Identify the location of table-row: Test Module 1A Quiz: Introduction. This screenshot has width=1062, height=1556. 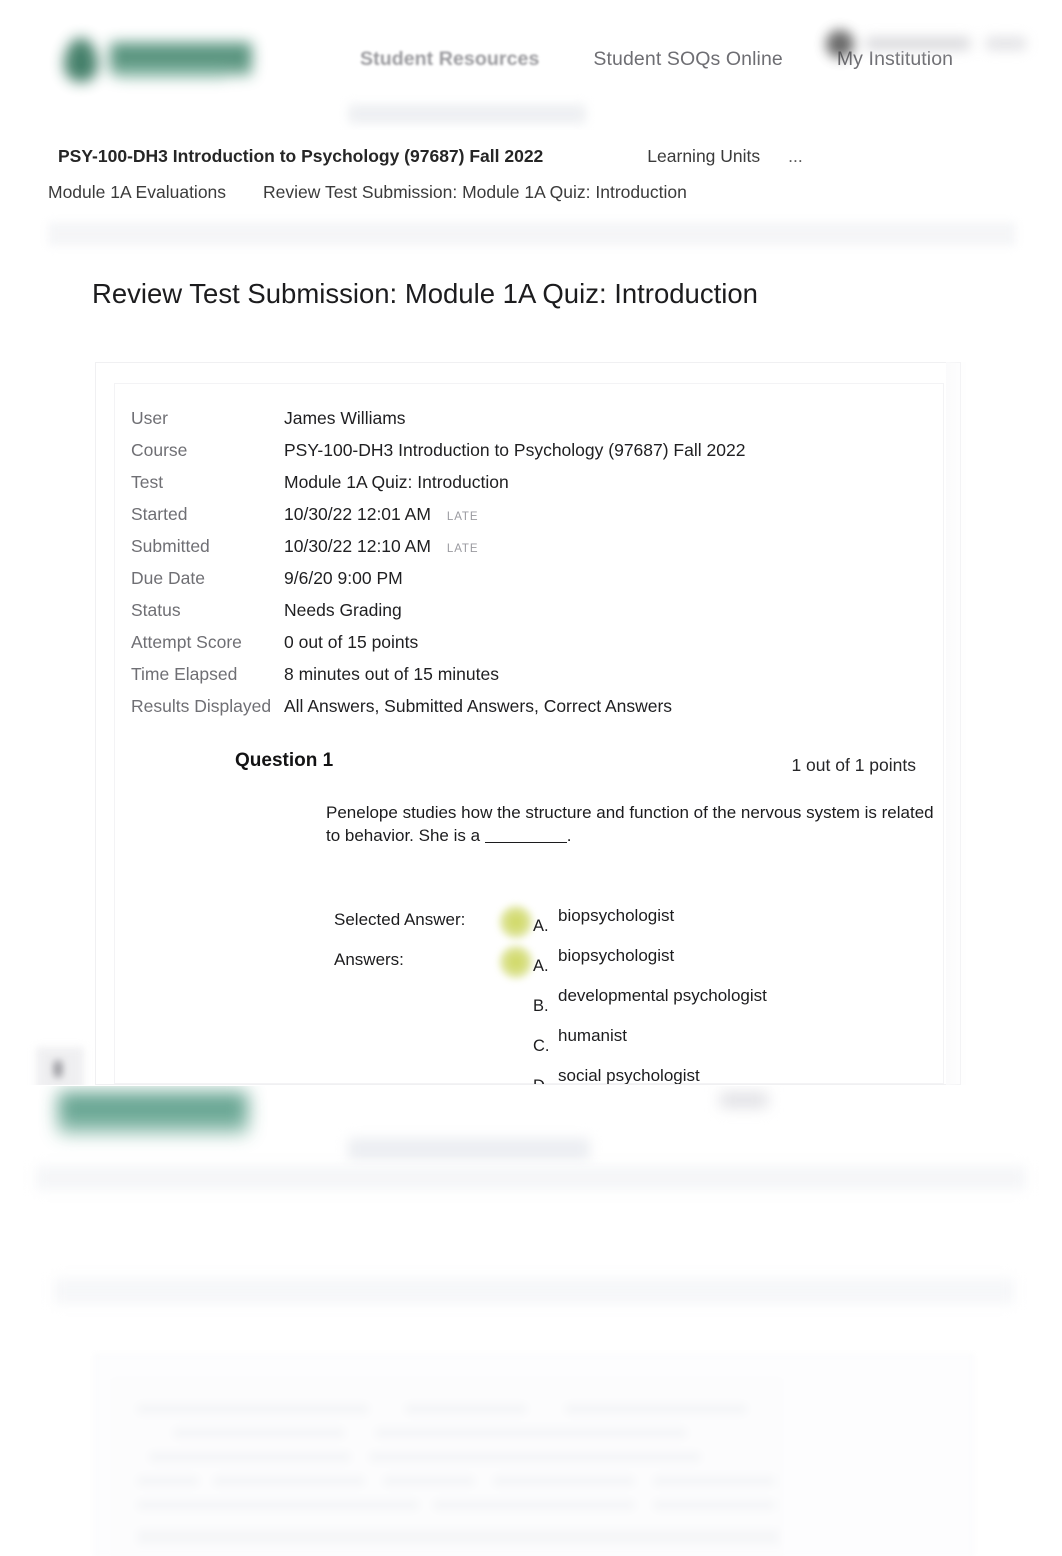
(481, 488).